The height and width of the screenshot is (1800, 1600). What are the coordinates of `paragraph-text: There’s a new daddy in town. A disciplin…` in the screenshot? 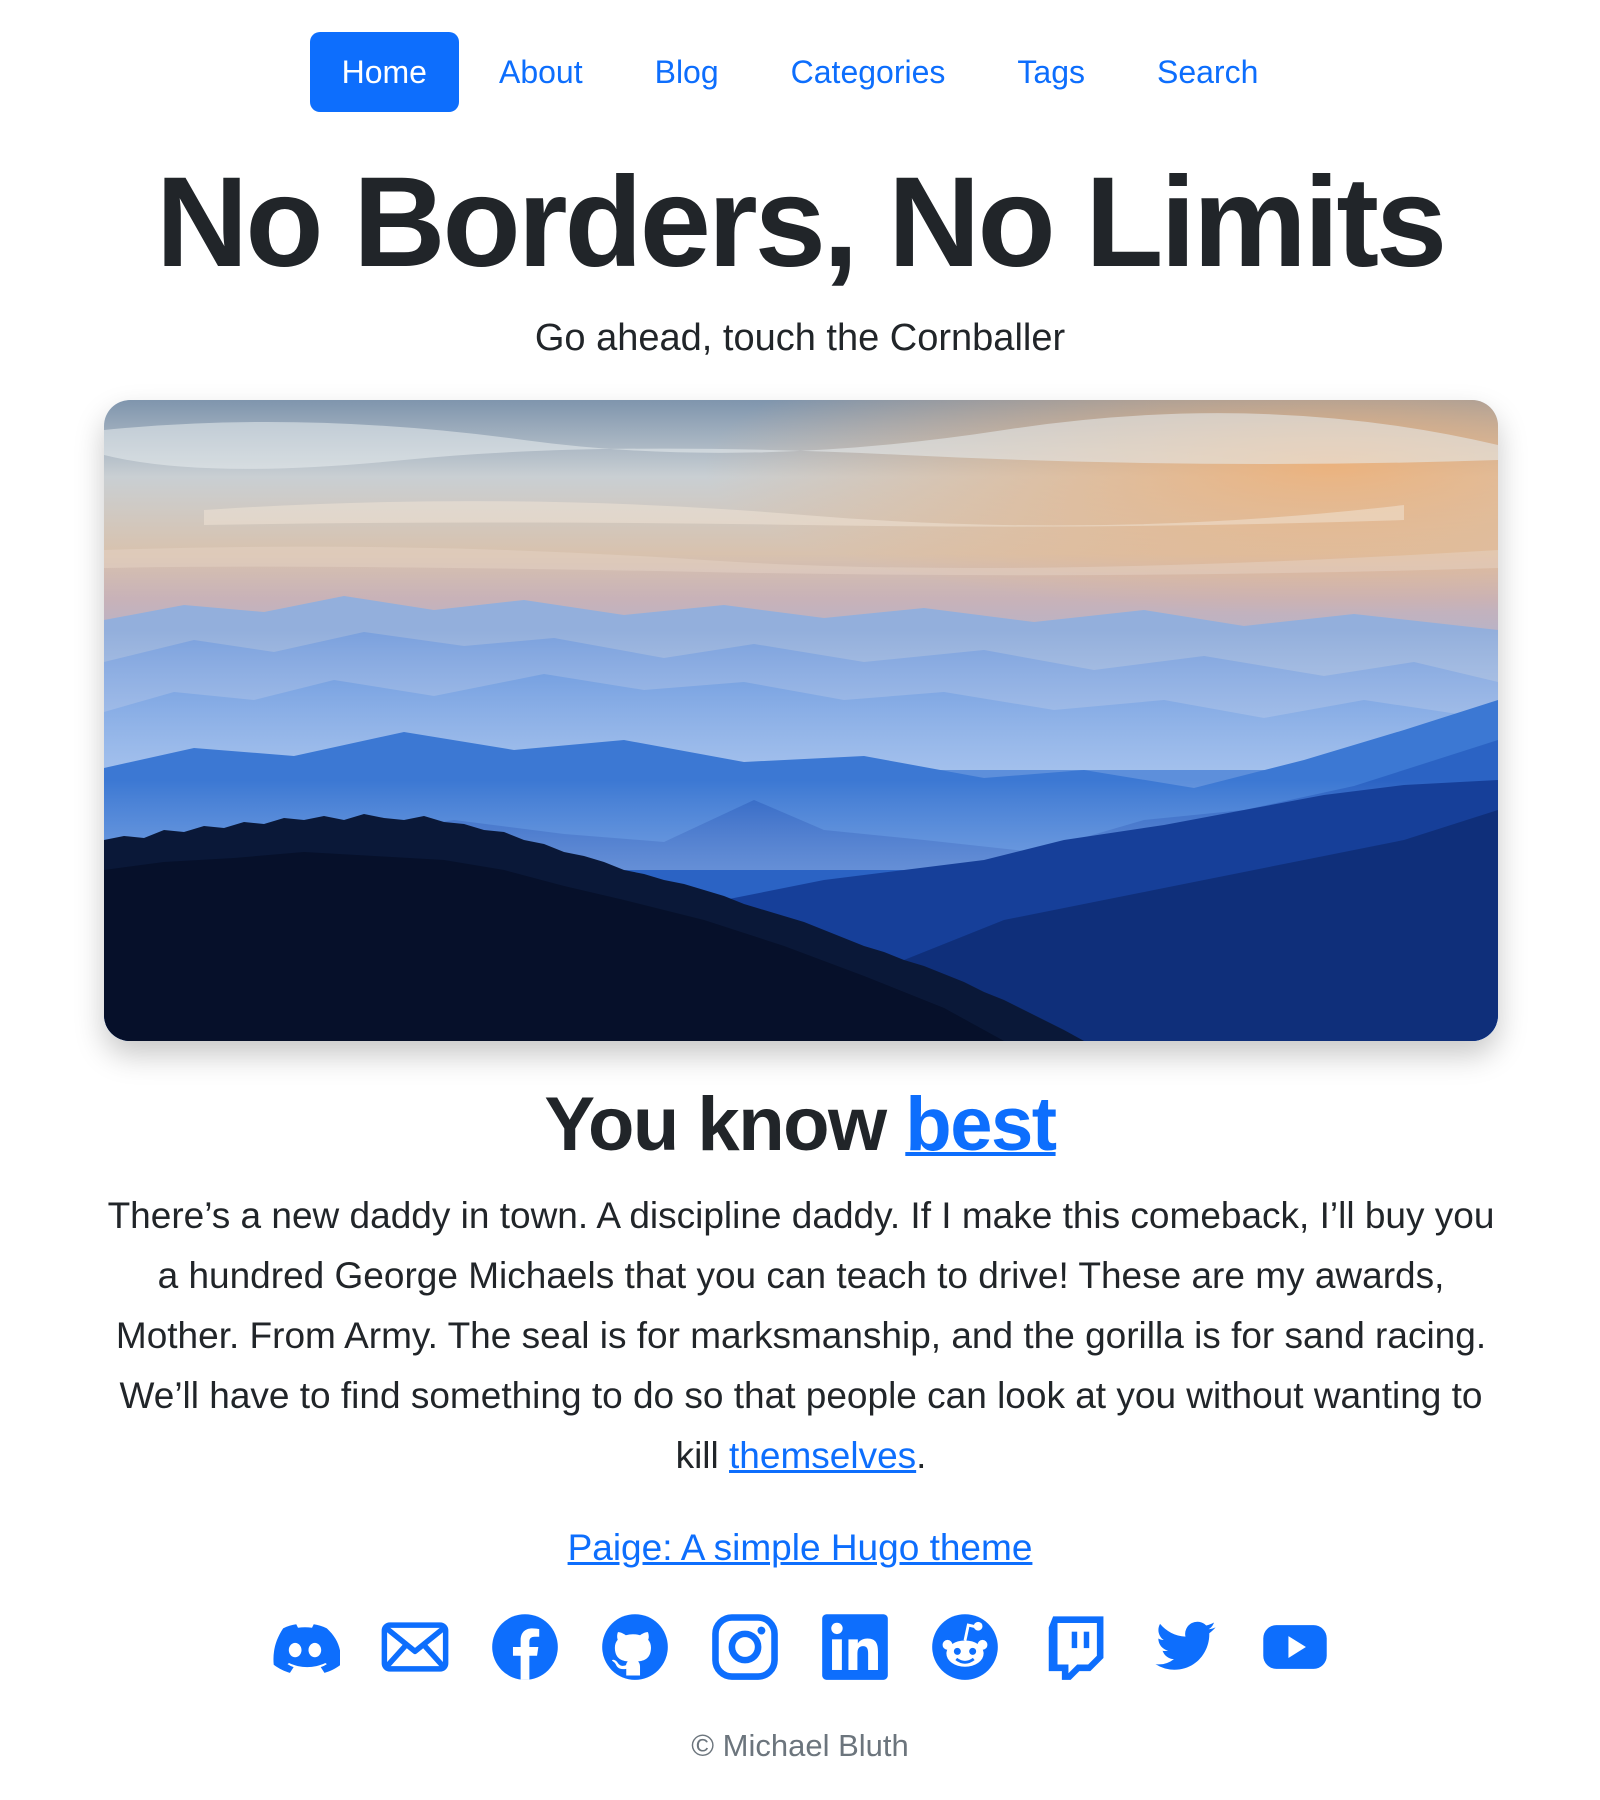 It's located at (801, 1335).